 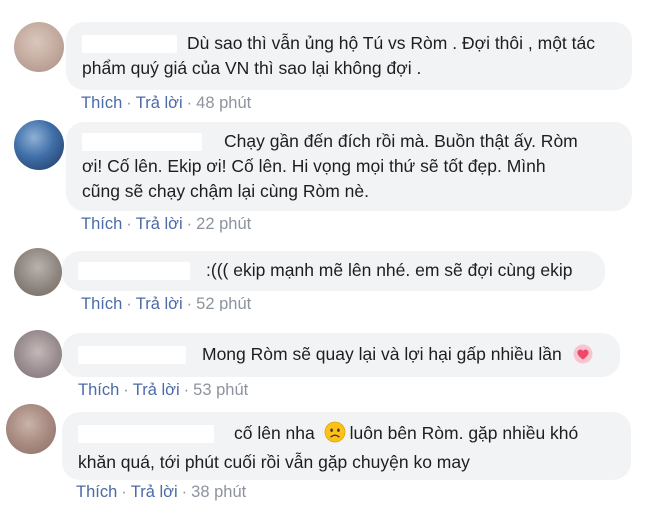 I want to click on comment-actions: Thích · Trả lời · 48 phút, so click(x=166, y=103).